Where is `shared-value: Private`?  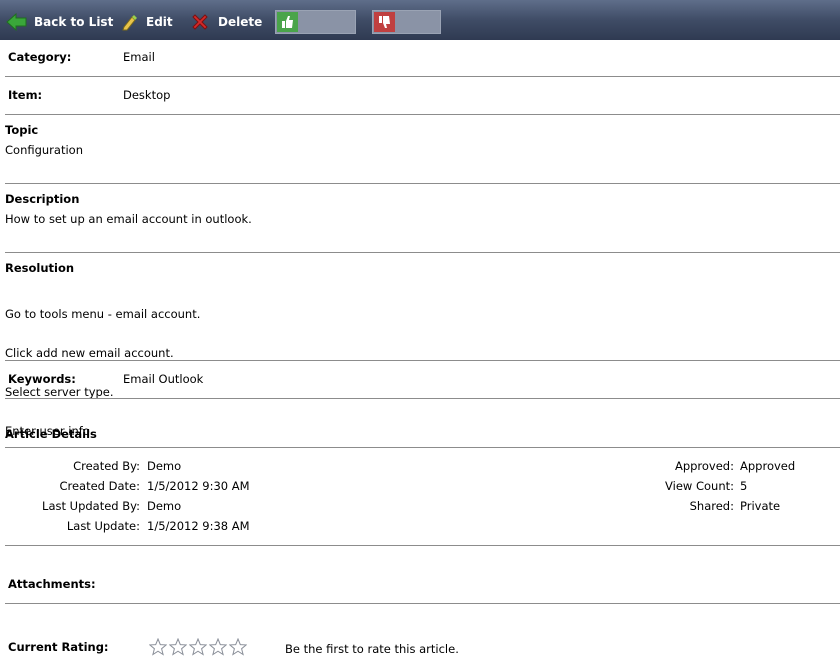
shared-value: Private is located at coordinates (760, 506).